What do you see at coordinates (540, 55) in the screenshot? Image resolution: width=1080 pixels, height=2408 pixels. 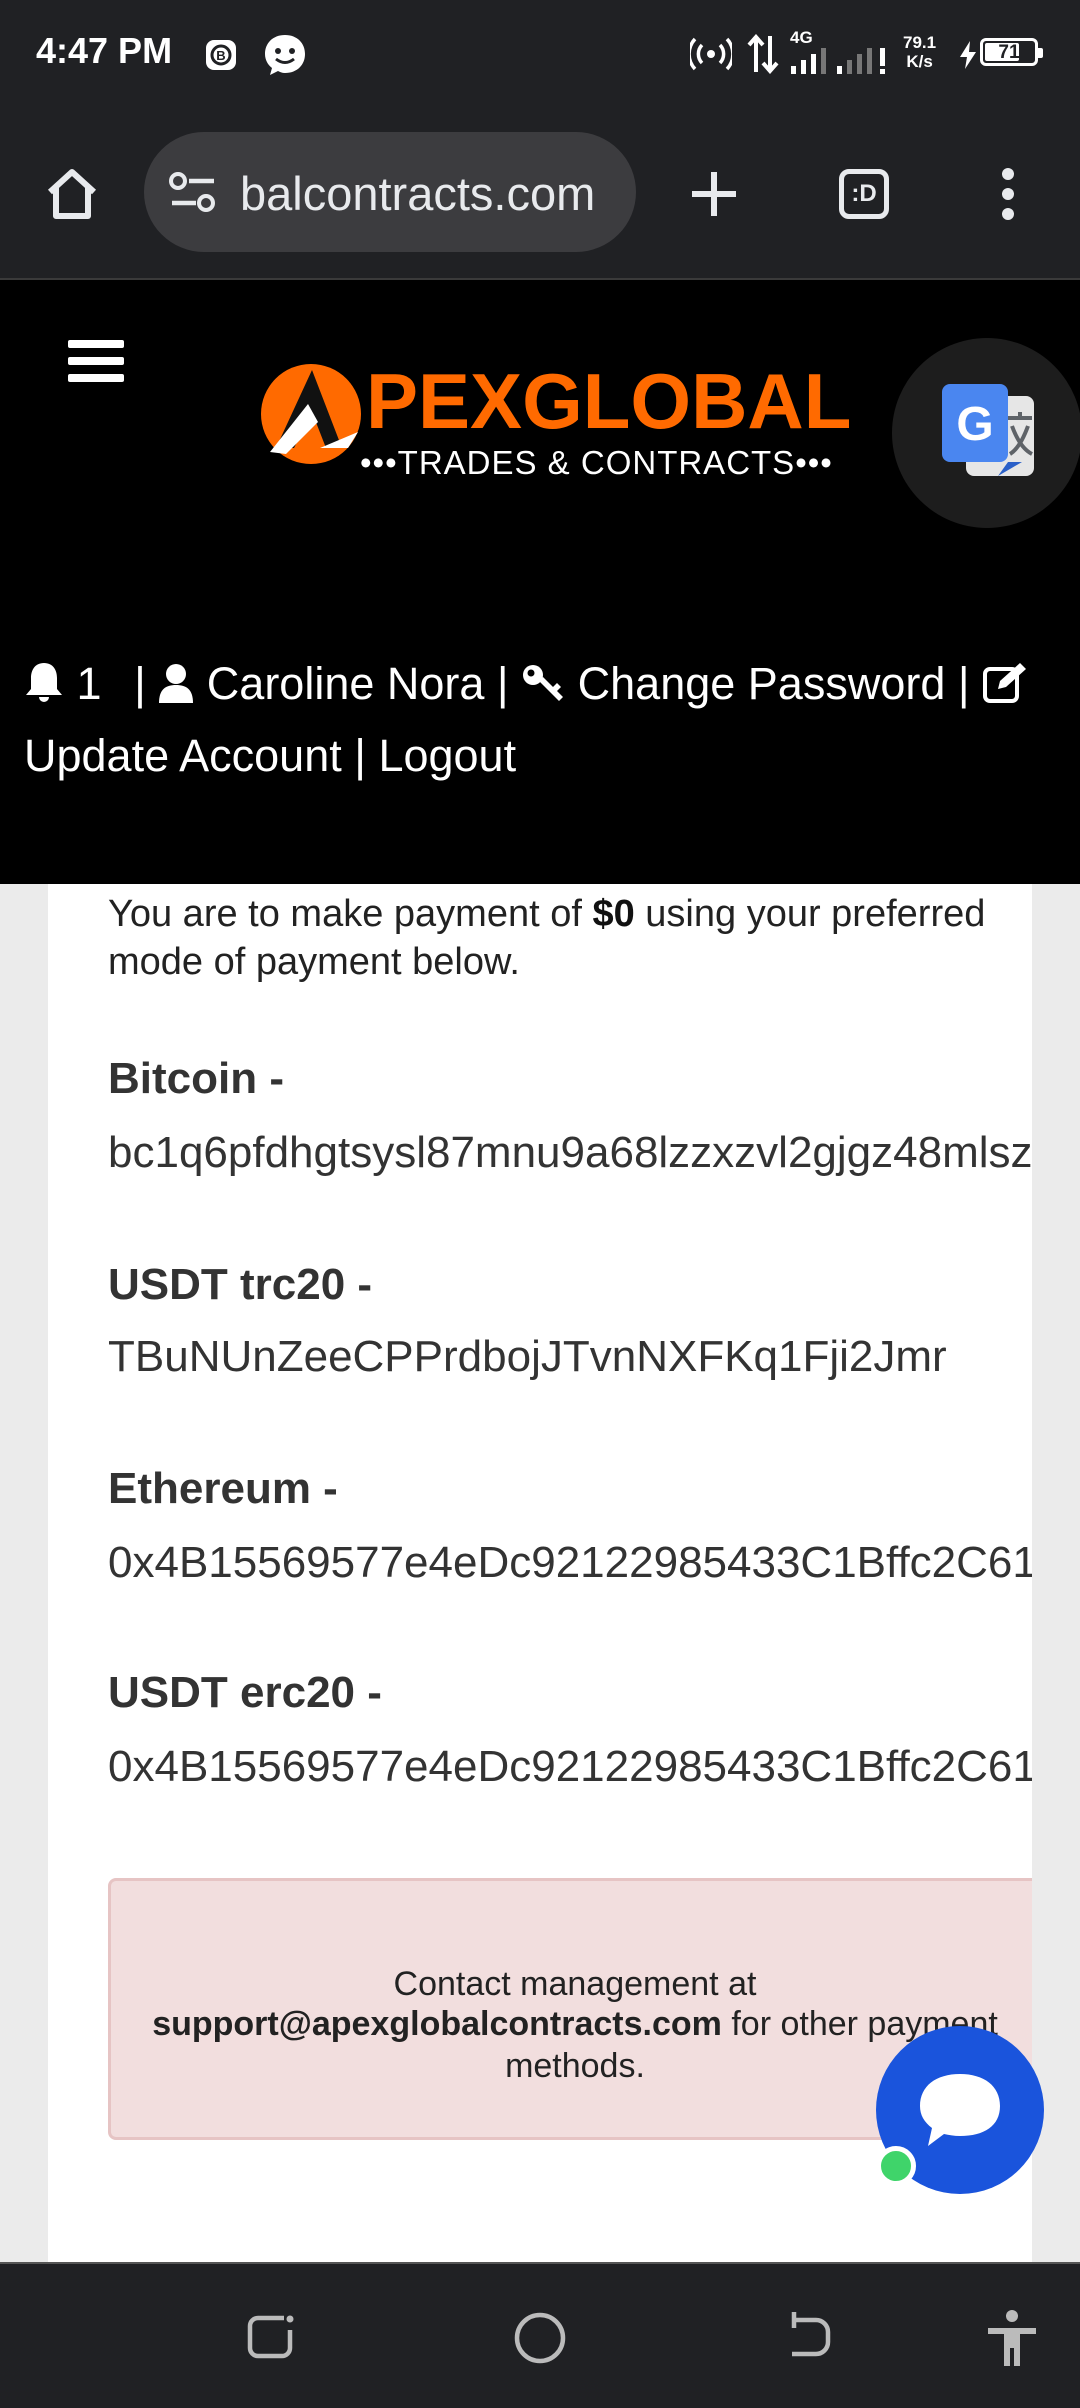 I see `status-bar: 4:47 PM B 4G 79.1 K/s 71` at bounding box center [540, 55].